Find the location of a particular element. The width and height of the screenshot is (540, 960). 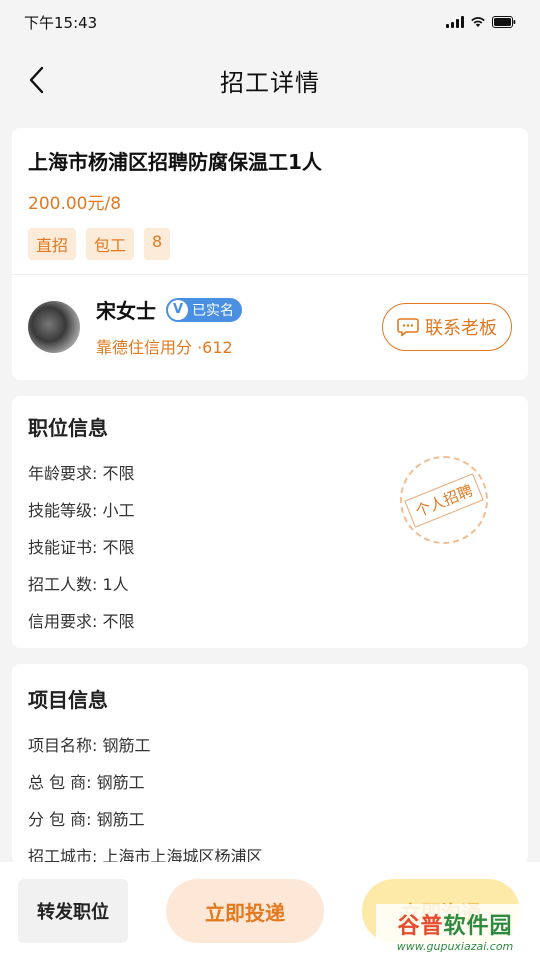

job-salary: 200.00元/8 is located at coordinates (75, 204).